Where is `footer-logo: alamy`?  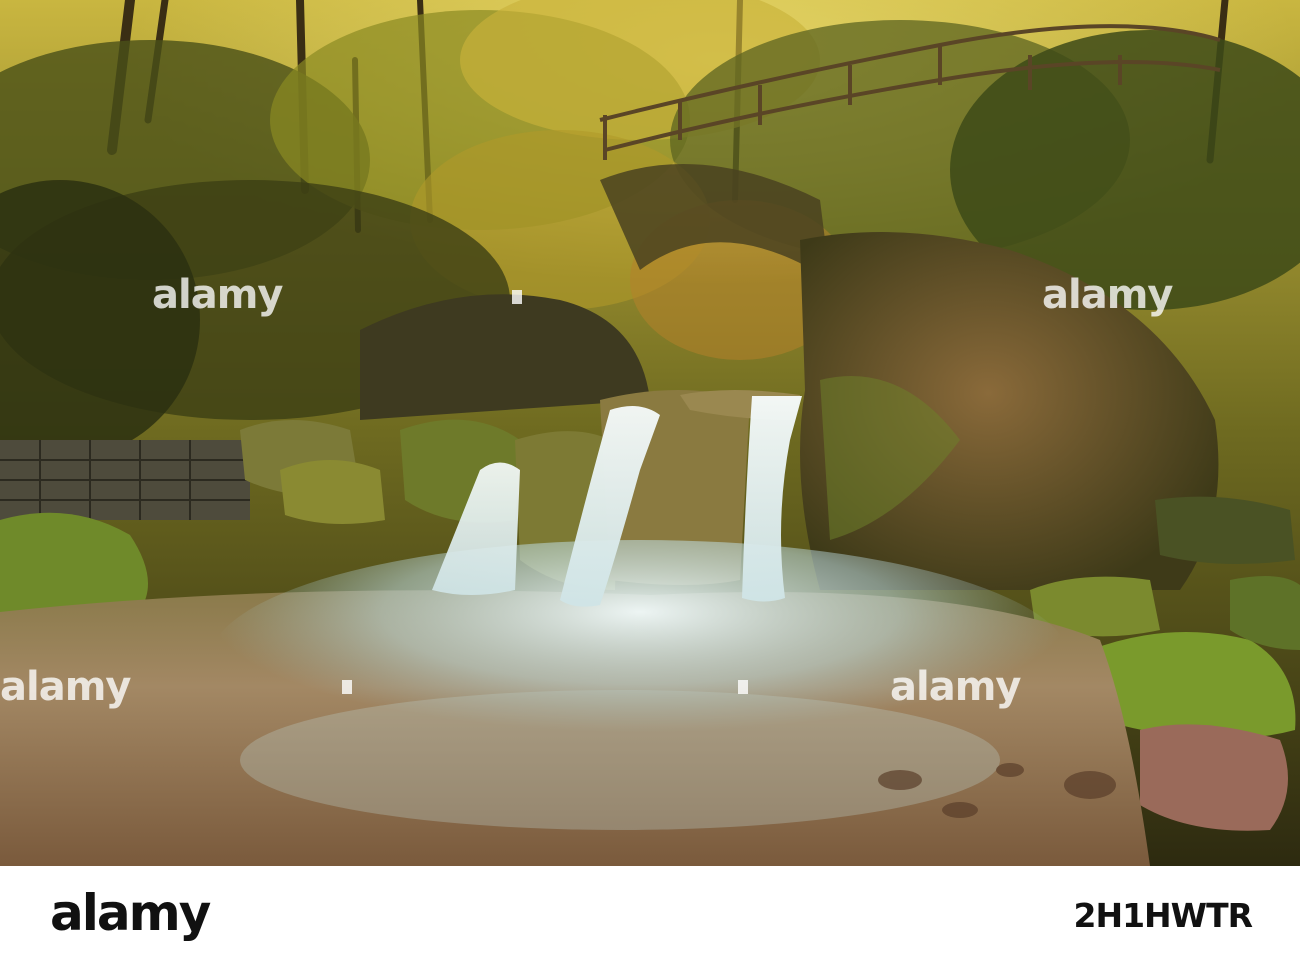 footer-logo: alamy is located at coordinates (130, 913).